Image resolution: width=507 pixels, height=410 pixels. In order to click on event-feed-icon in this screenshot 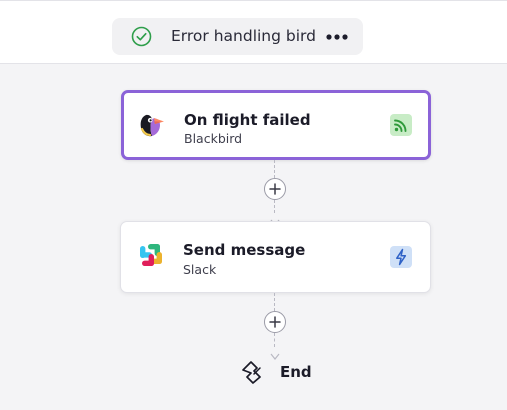, I will do `click(401, 125)`.